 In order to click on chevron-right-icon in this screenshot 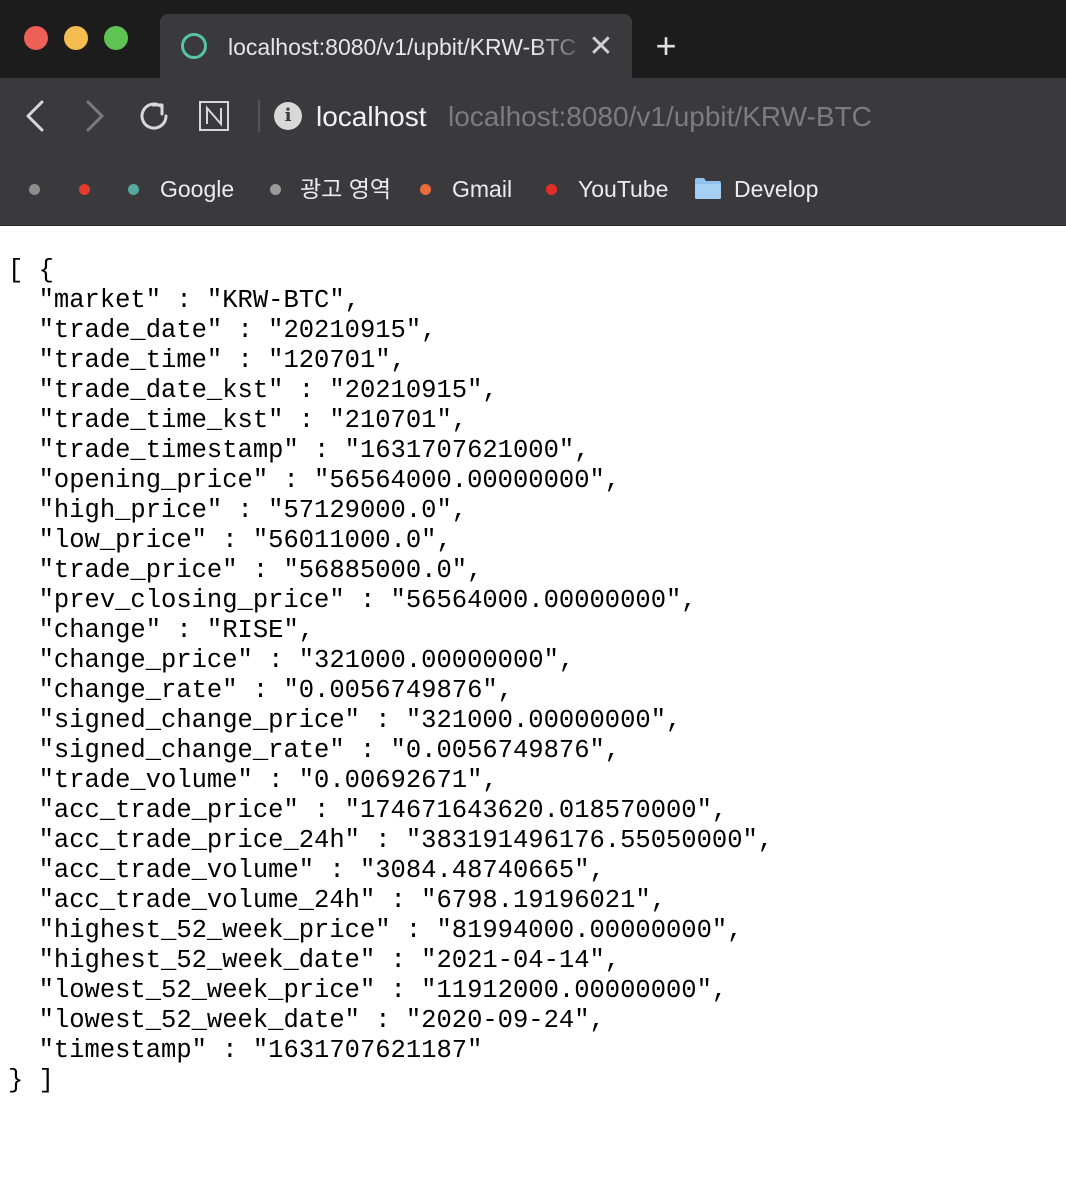, I will do `click(94, 116)`.